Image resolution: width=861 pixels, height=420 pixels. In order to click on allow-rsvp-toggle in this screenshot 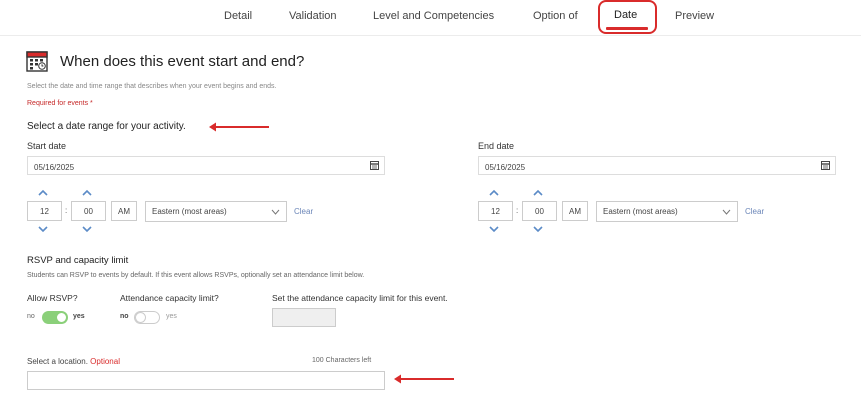, I will do `click(55, 317)`.